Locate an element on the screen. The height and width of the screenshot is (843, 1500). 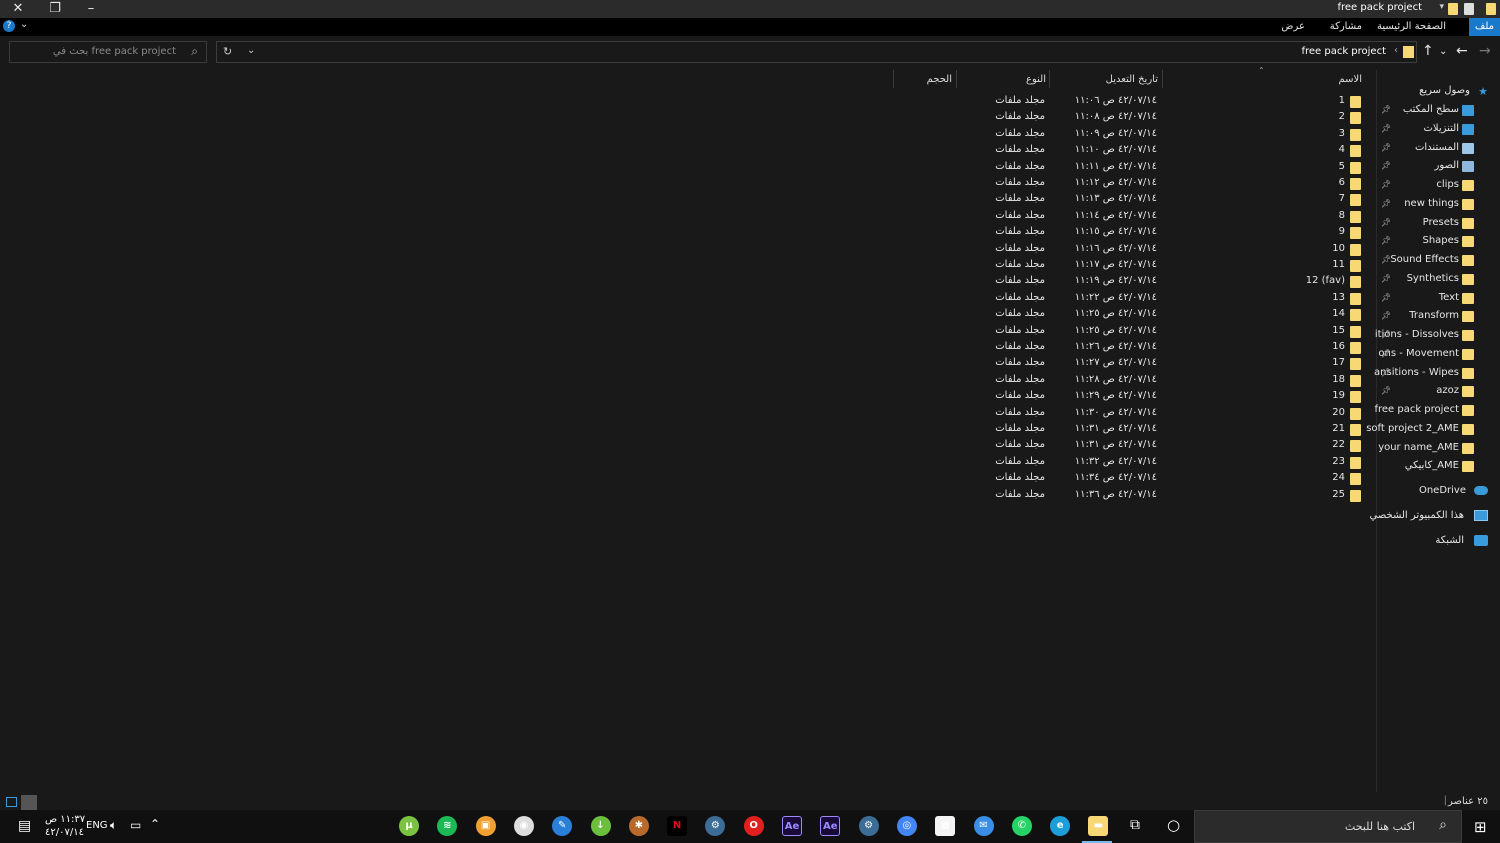
tab-view: عرض is located at coordinates (1293, 27).